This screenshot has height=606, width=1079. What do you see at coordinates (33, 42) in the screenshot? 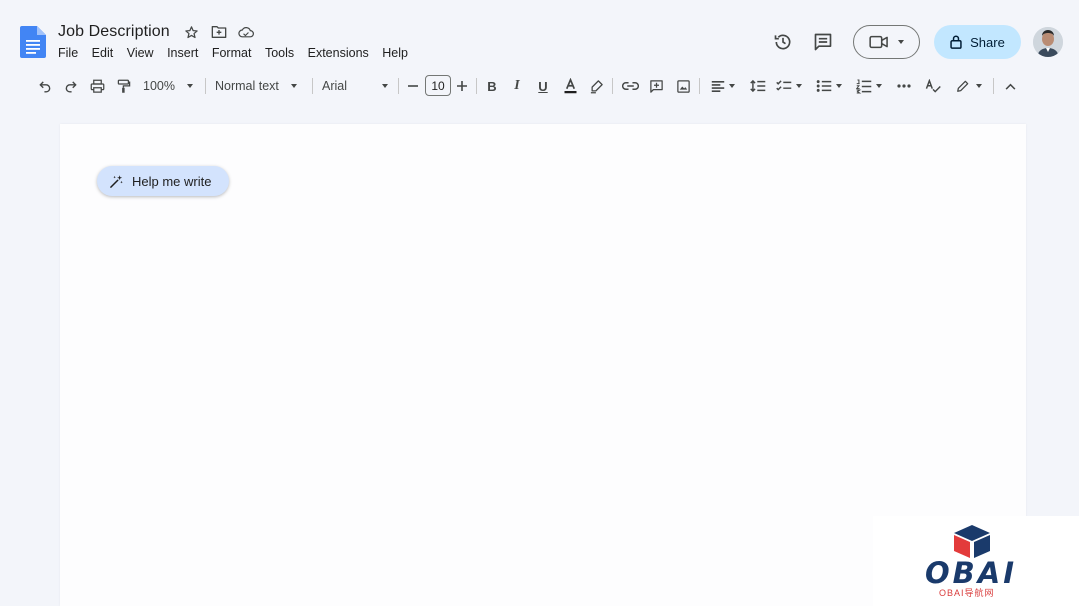
I see `docs-logo-icon` at bounding box center [33, 42].